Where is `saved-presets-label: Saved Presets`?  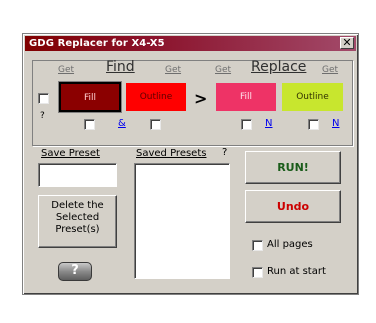 saved-presets-label: Saved Presets is located at coordinates (171, 153).